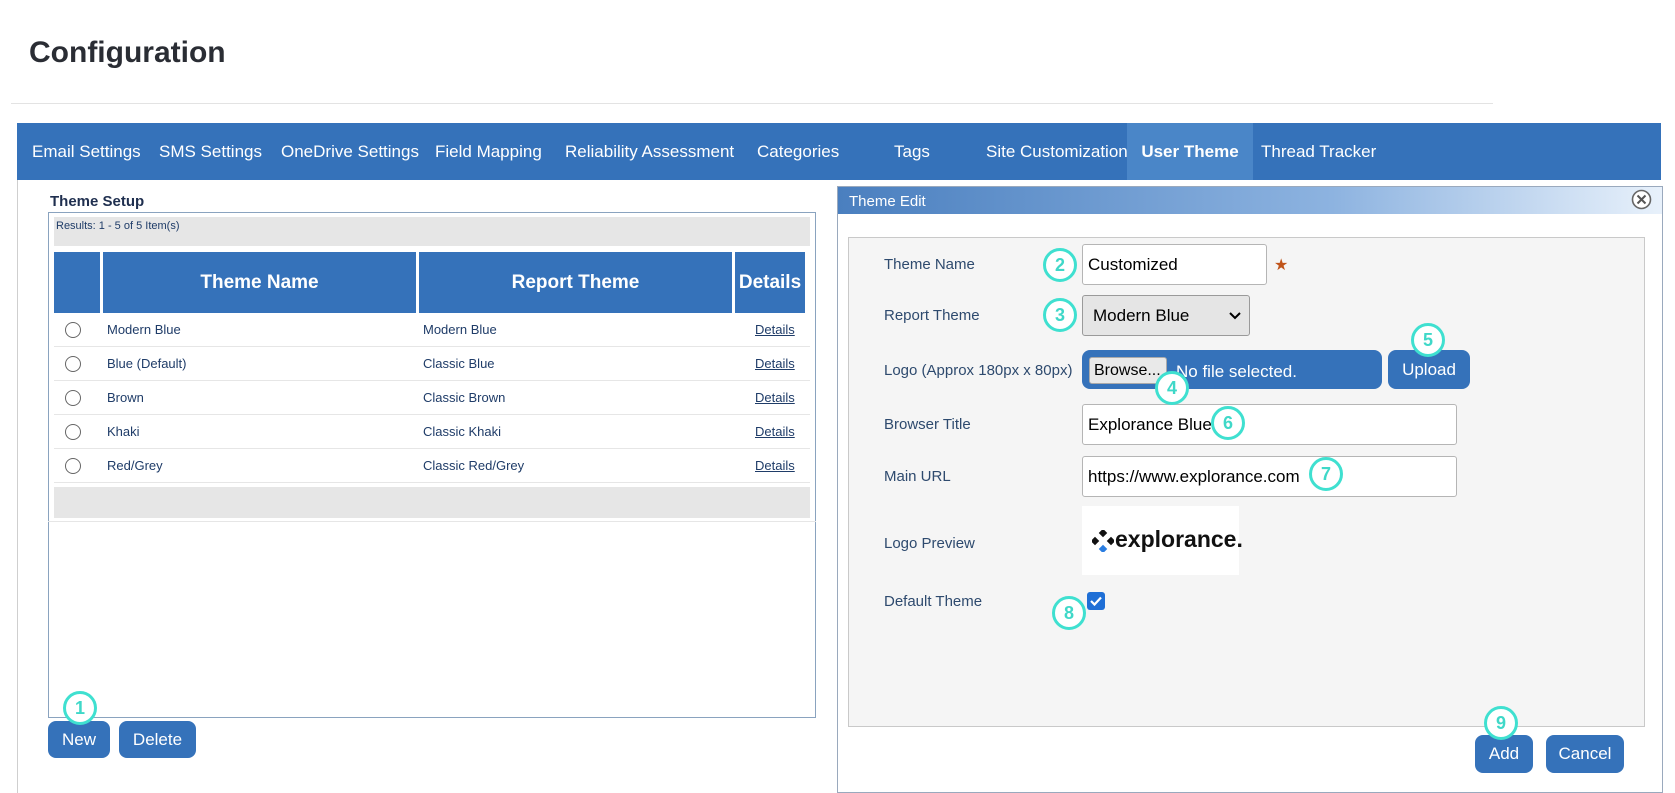 The height and width of the screenshot is (793, 1675). What do you see at coordinates (1069, 613) in the screenshot?
I see `step-marker-8: 8` at bounding box center [1069, 613].